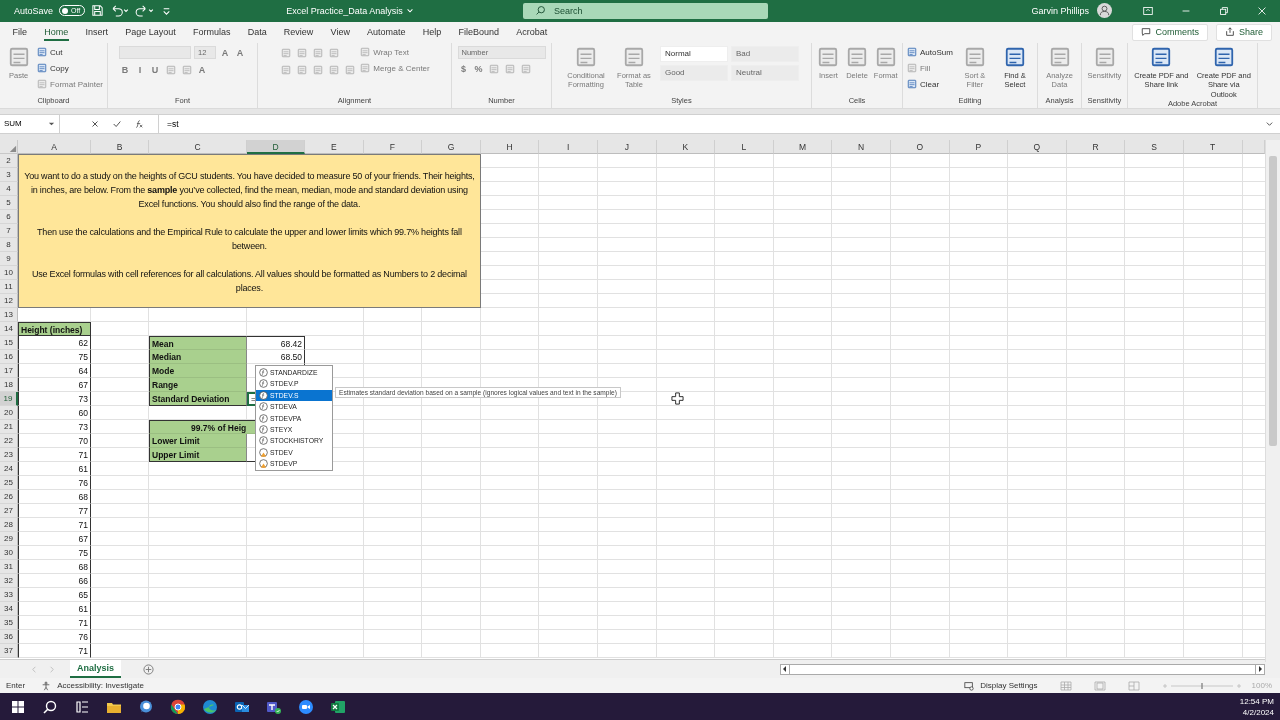  Describe the element at coordinates (510, 146) in the screenshot. I see `column-header: H` at that location.